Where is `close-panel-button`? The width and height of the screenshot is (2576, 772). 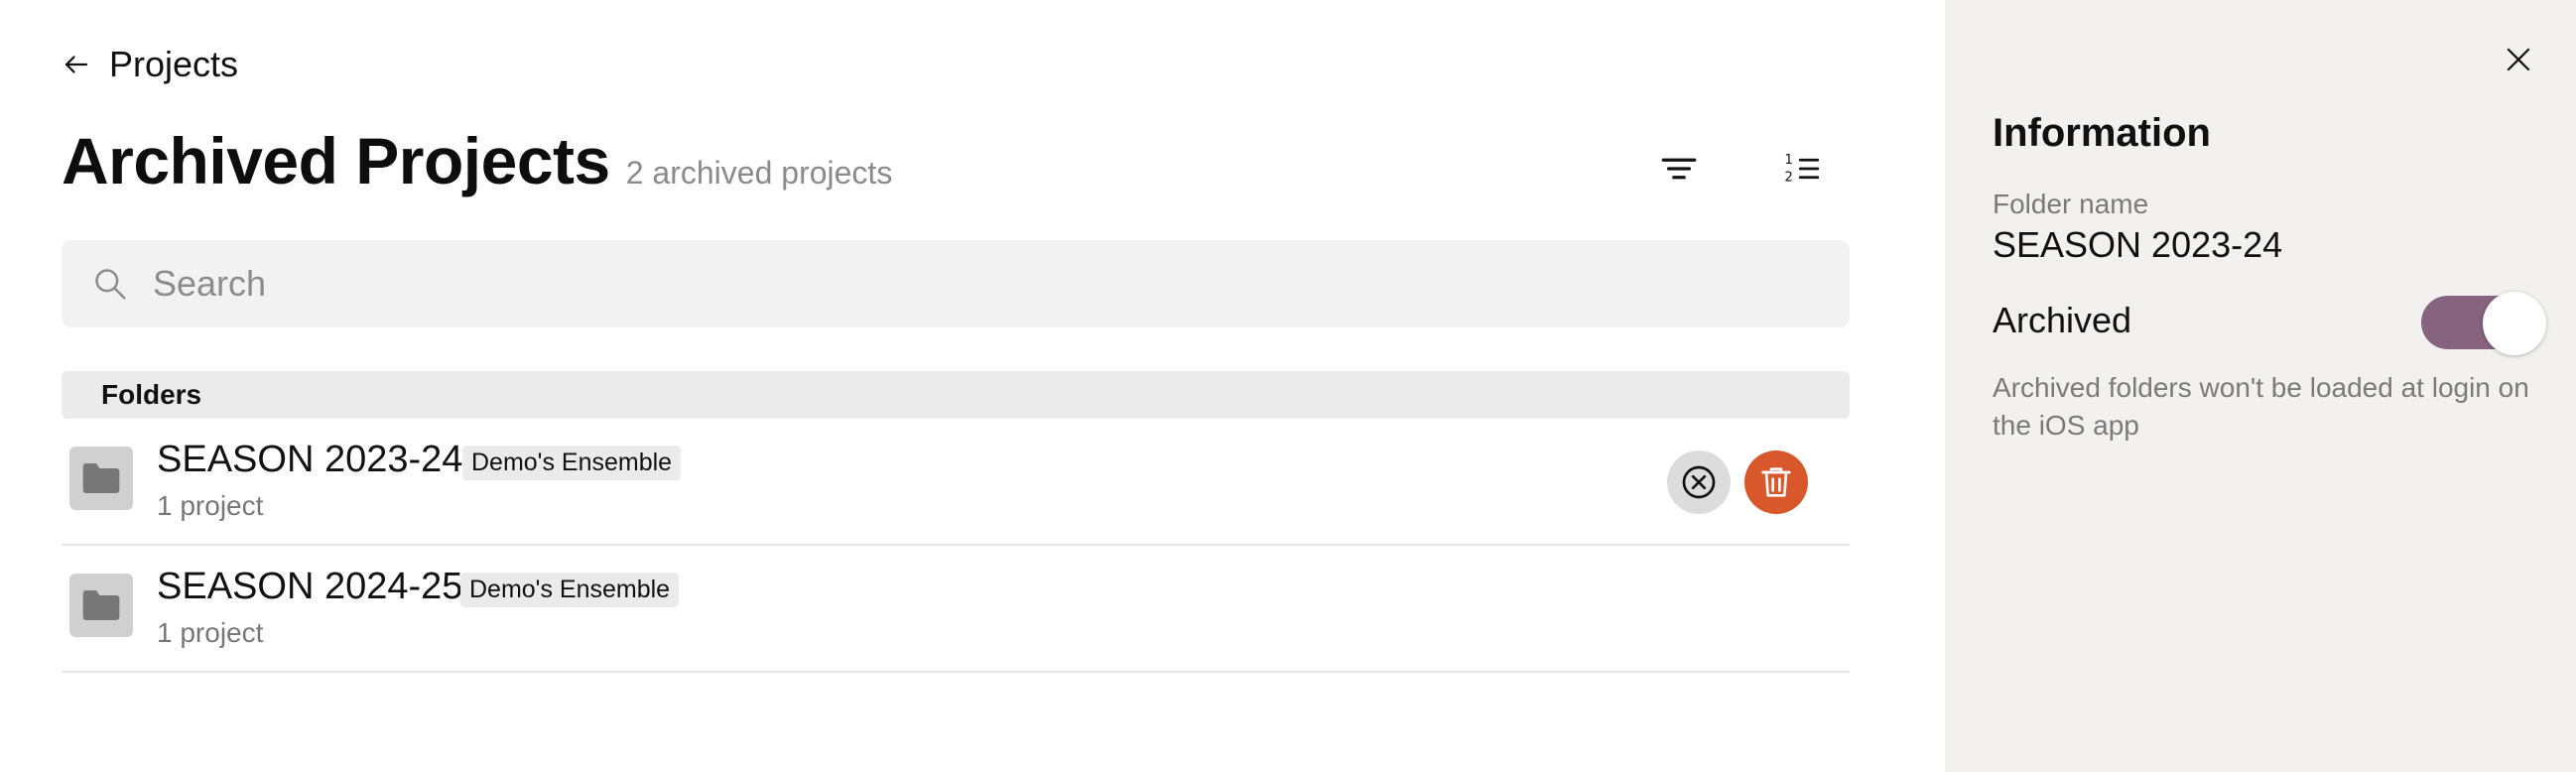 close-panel-button is located at coordinates (2519, 60).